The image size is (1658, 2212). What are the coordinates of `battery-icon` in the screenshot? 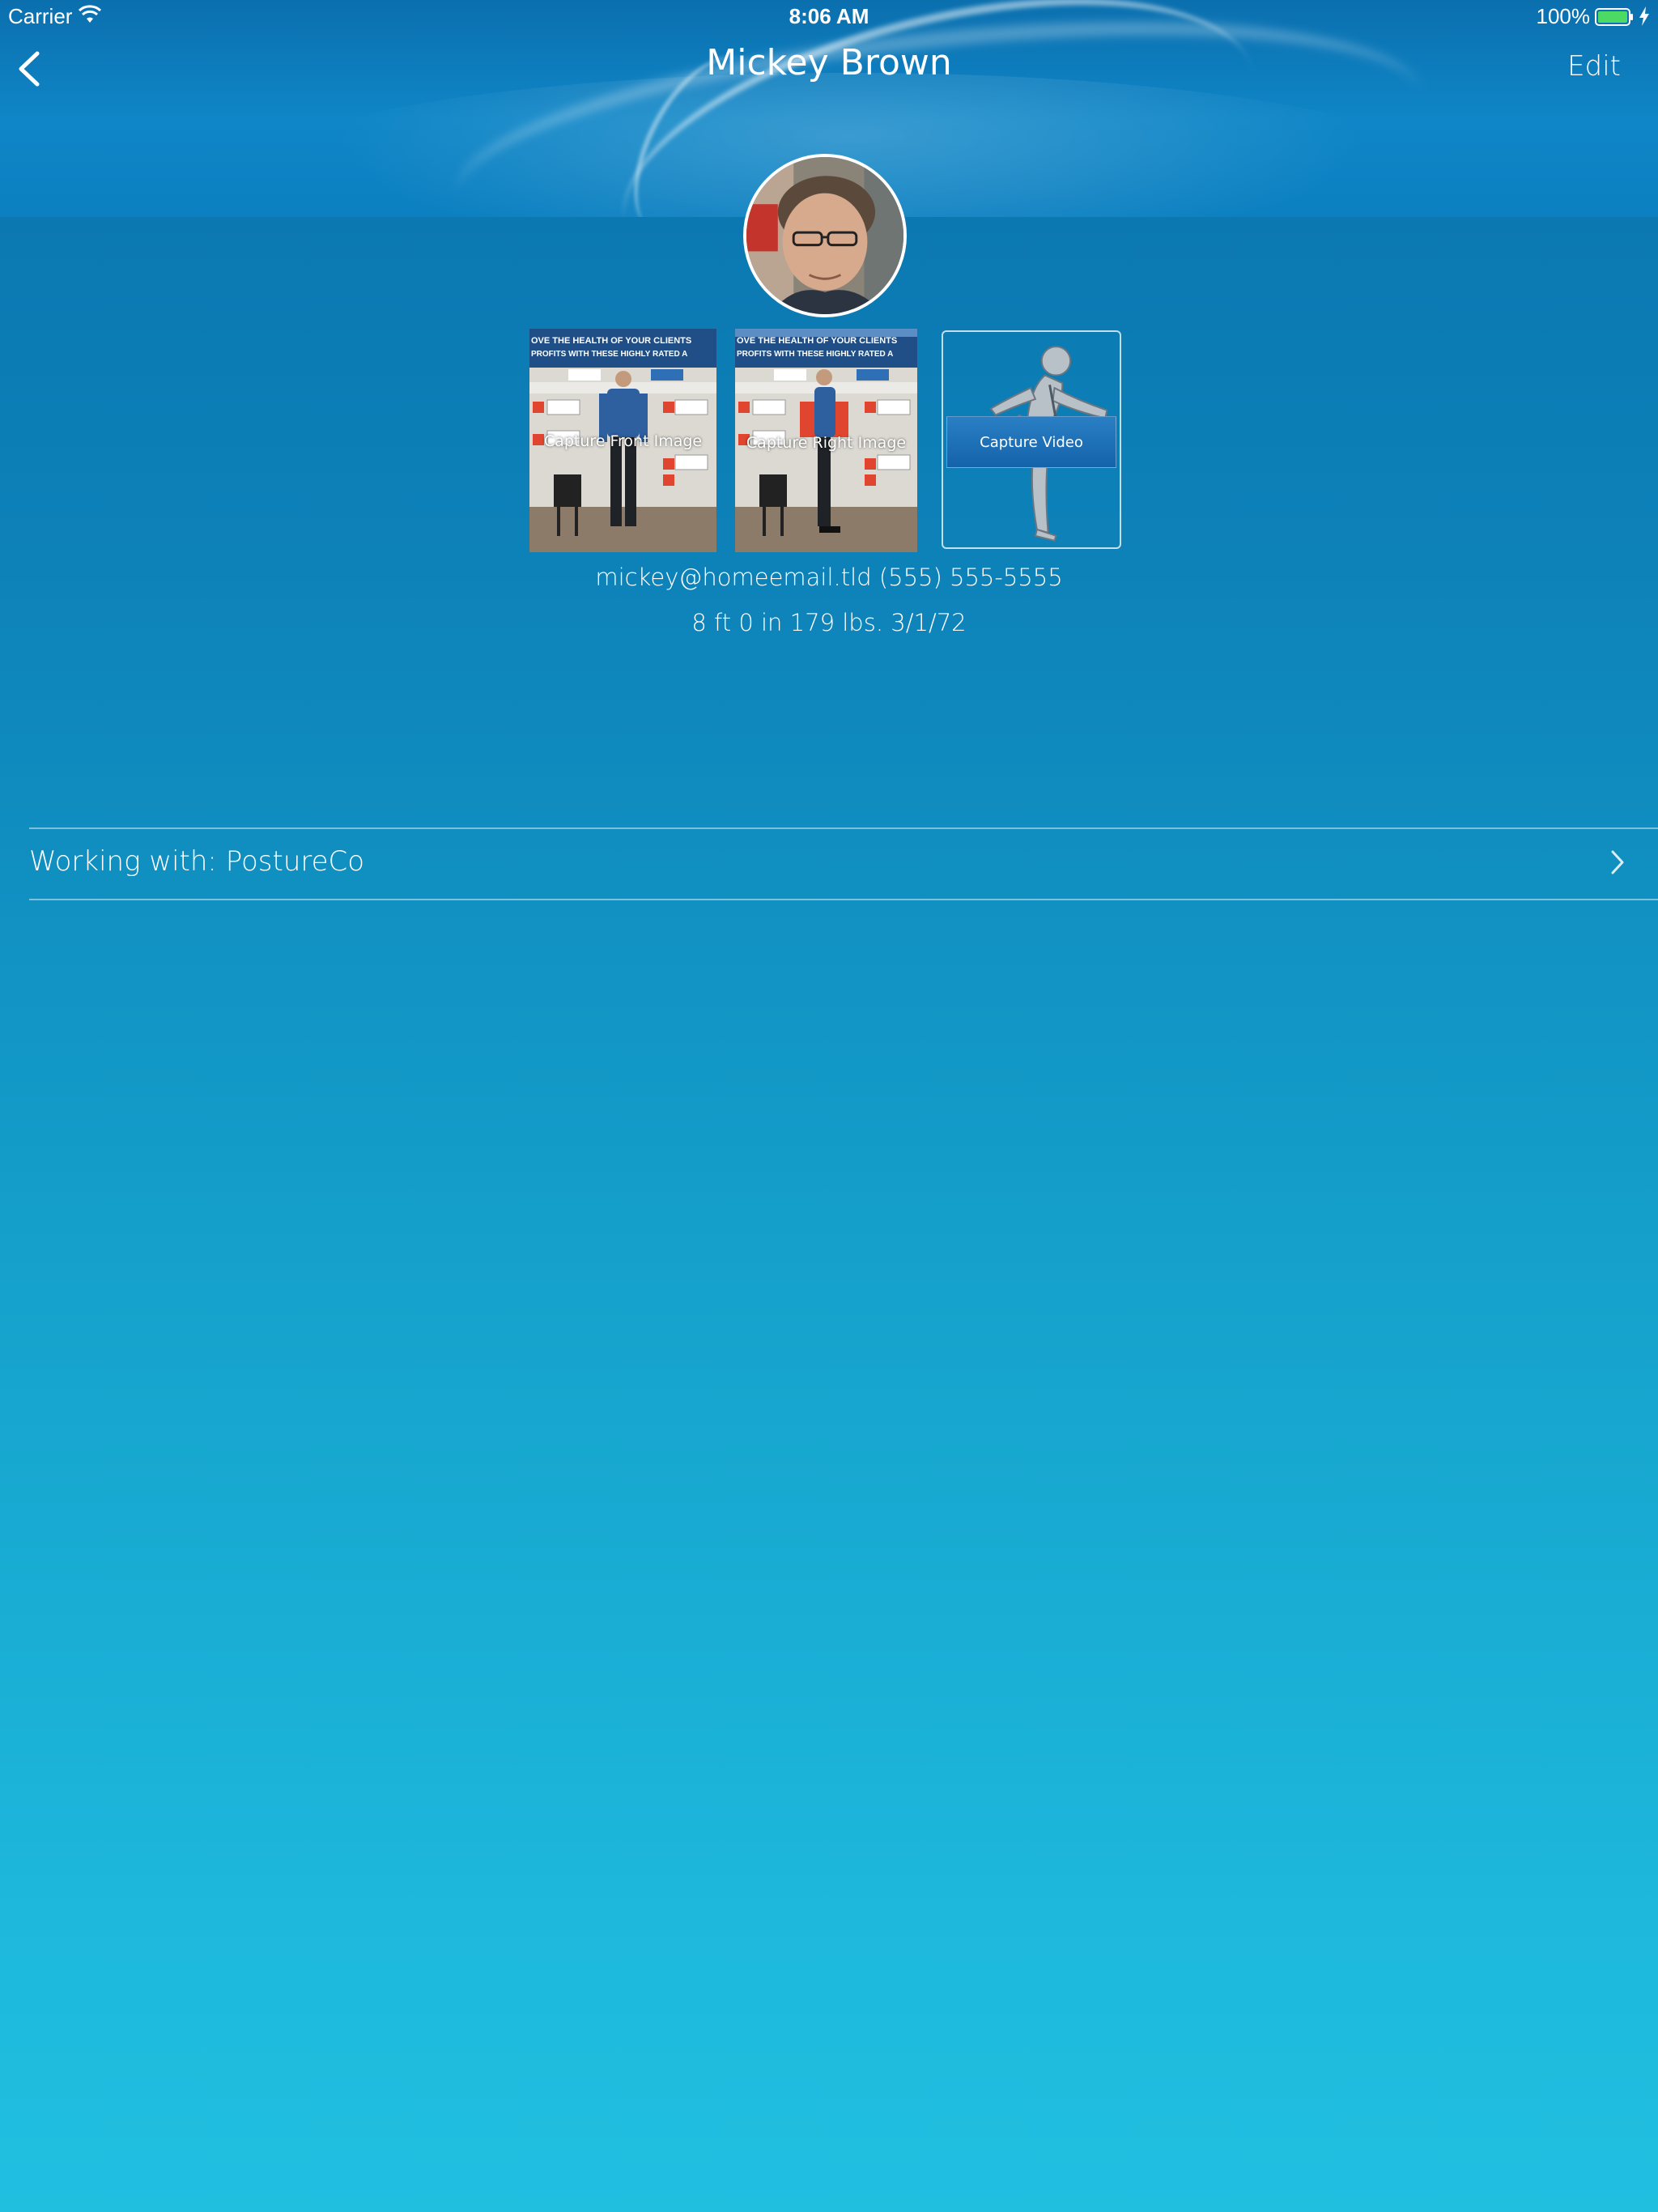 It's located at (1614, 17).